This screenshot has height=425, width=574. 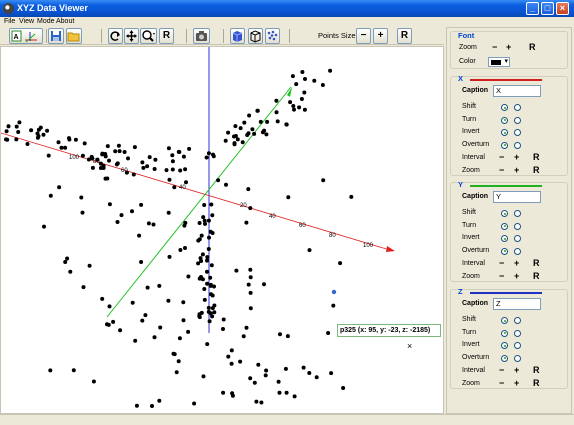 What do you see at coordinates (272, 36) in the screenshot?
I see `points-view-button` at bounding box center [272, 36].